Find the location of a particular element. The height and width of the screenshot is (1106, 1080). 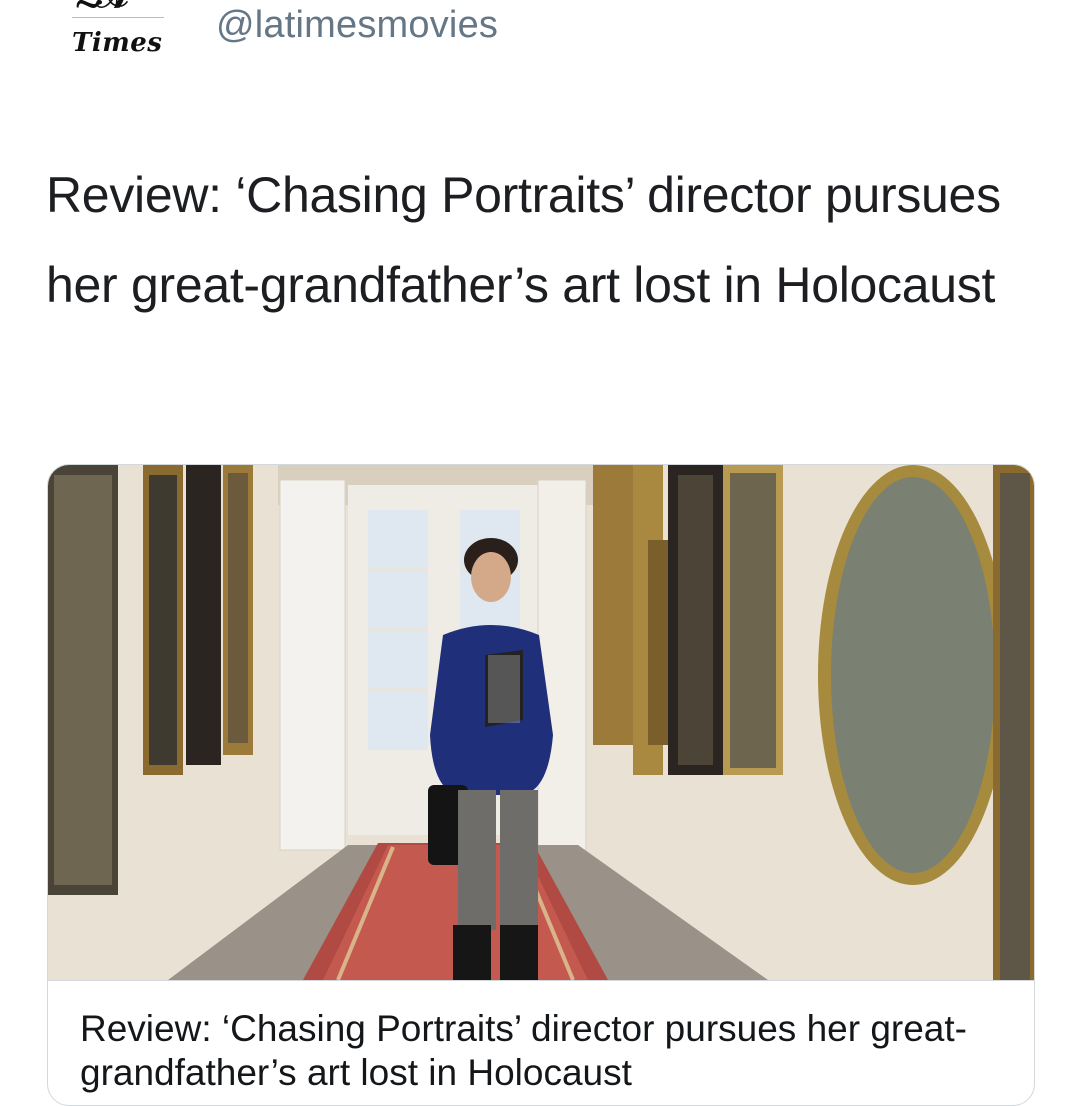

logo-mark: ℒ𝒜 is located at coordinates (121, 4).